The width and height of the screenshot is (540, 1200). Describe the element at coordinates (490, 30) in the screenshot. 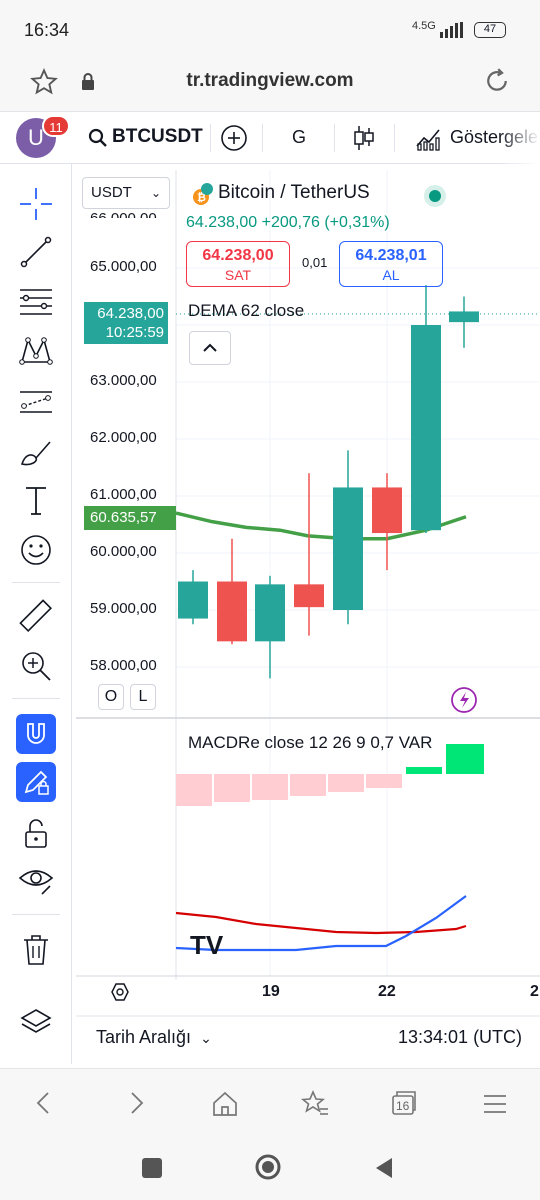

I see `battery-indicator: 47` at that location.